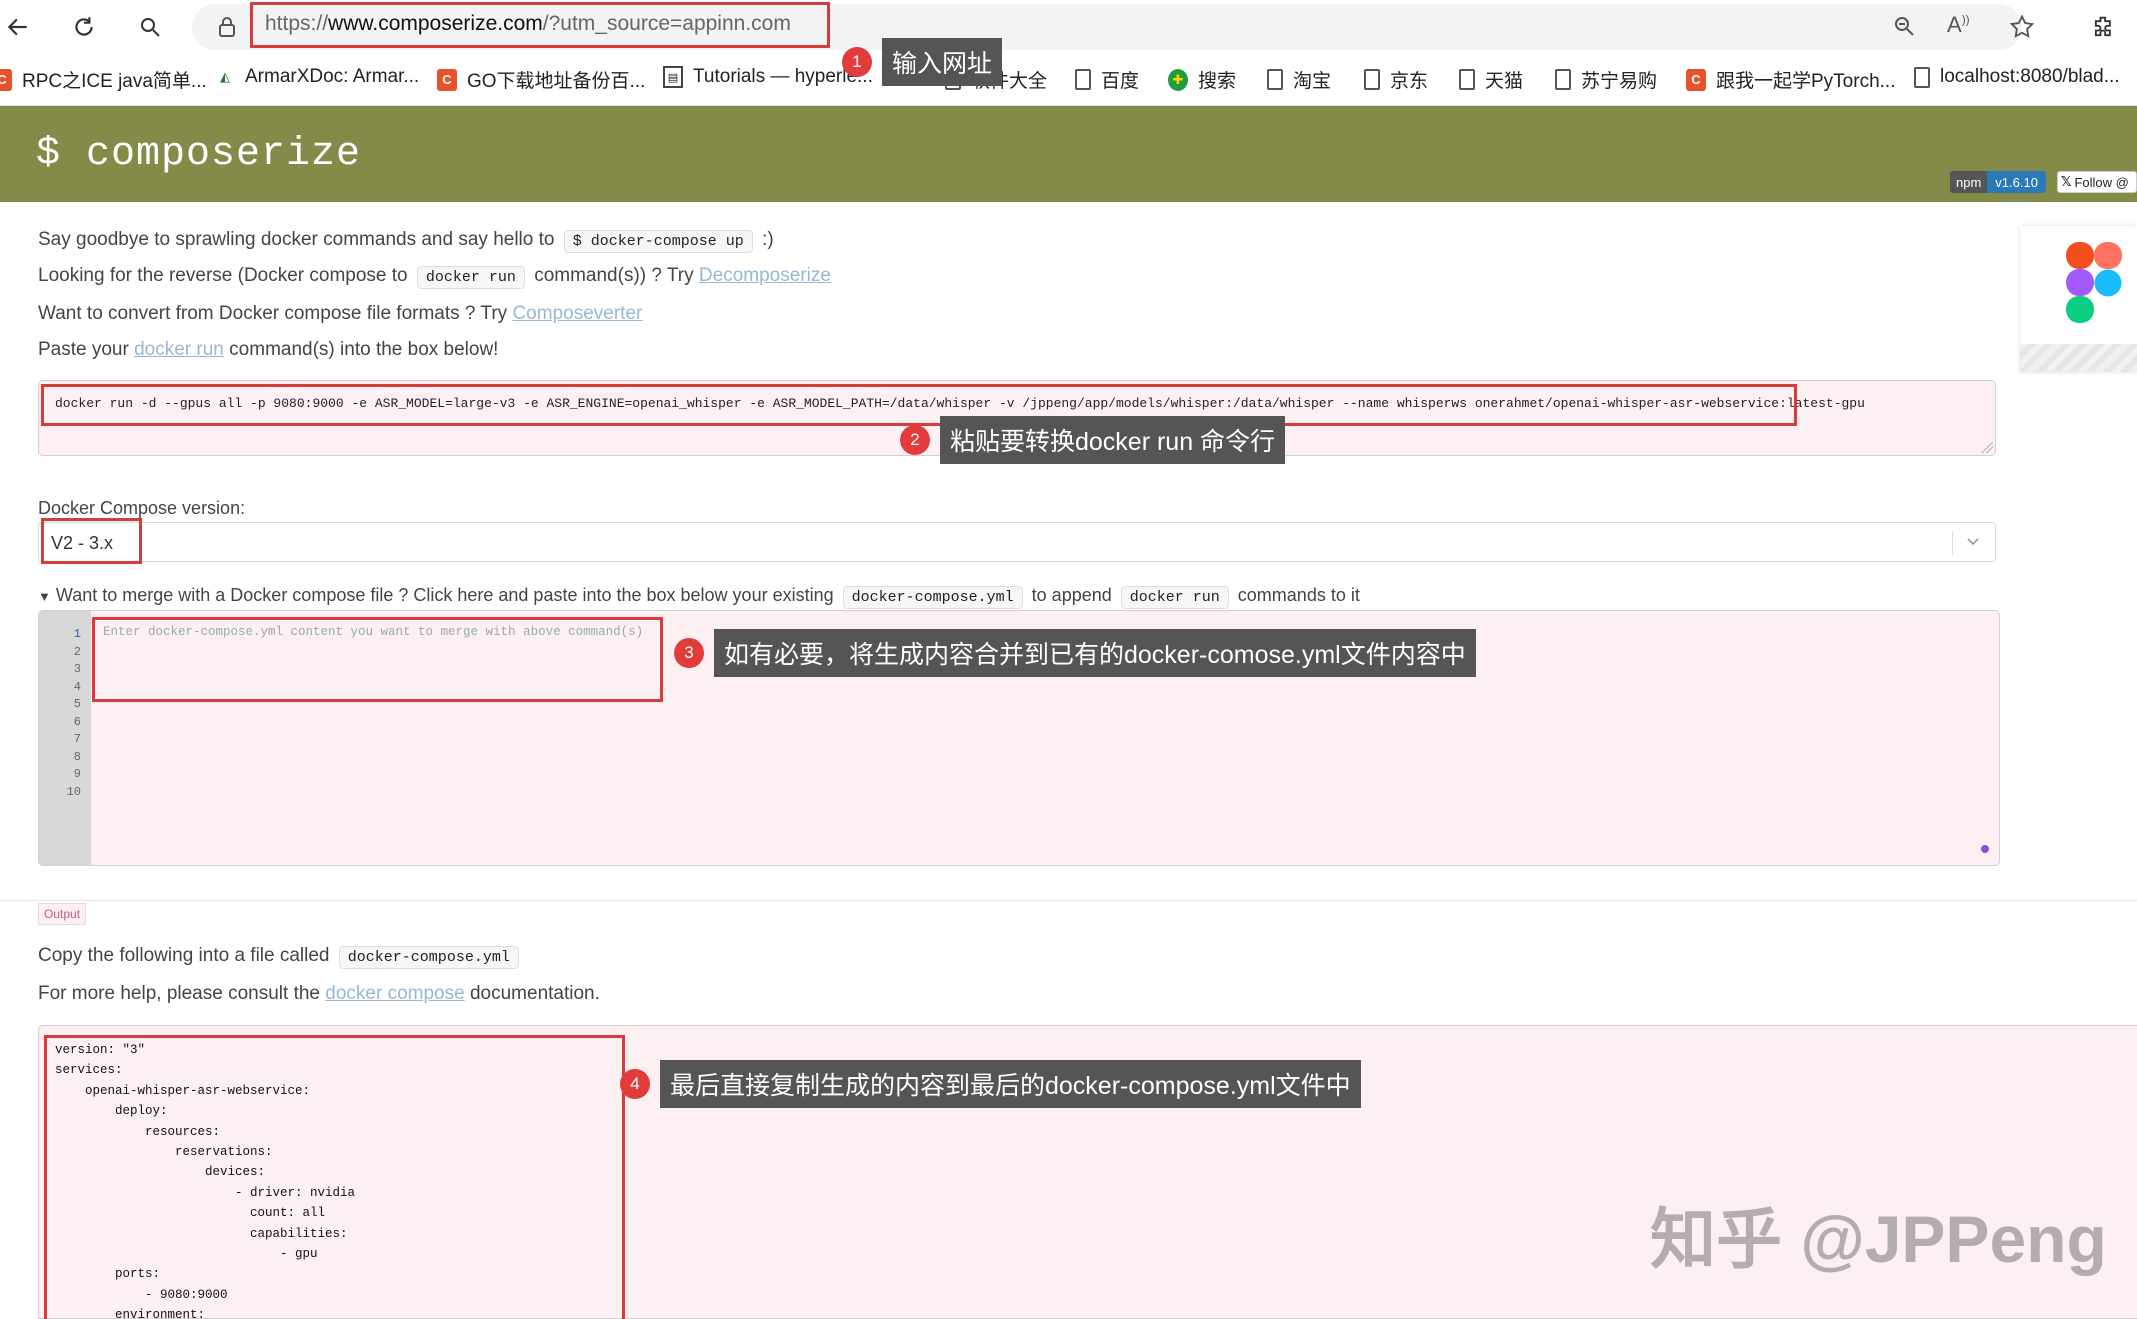 This screenshot has width=2137, height=1319. Describe the element at coordinates (1178, 80) in the screenshot. I see `search-logo-icon: ✚` at that location.